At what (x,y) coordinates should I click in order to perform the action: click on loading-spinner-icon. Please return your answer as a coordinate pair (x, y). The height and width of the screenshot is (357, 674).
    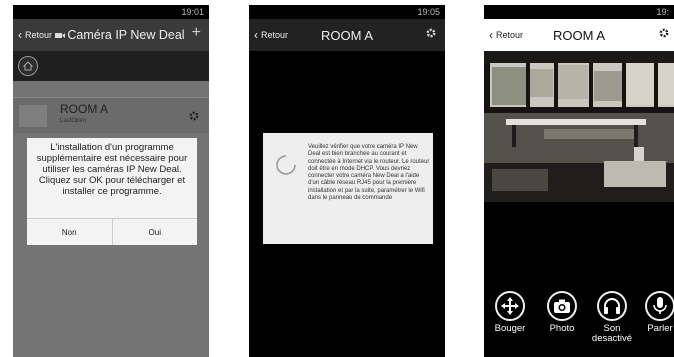
    Looking at the image, I should click on (286, 165).